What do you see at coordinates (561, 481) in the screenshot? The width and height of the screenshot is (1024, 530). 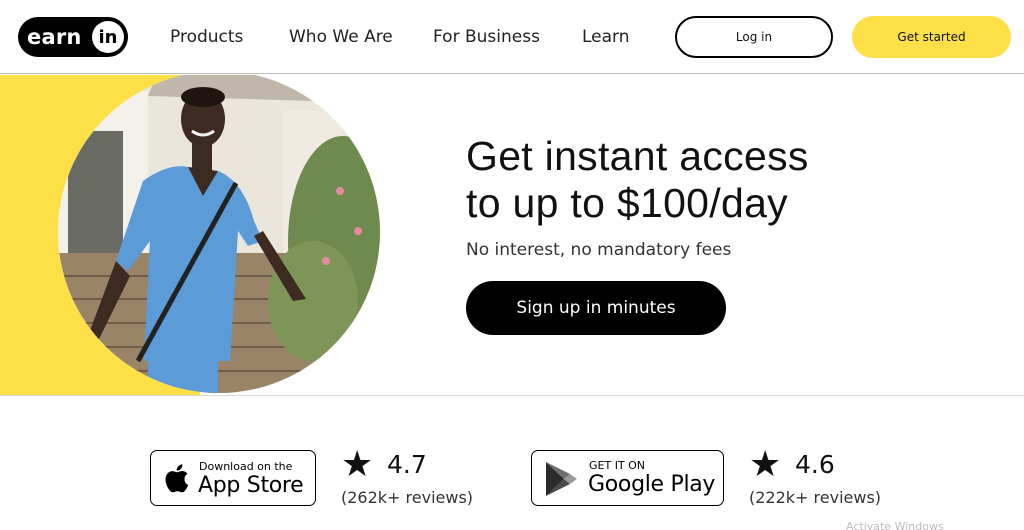 I see `google-play-icon` at bounding box center [561, 481].